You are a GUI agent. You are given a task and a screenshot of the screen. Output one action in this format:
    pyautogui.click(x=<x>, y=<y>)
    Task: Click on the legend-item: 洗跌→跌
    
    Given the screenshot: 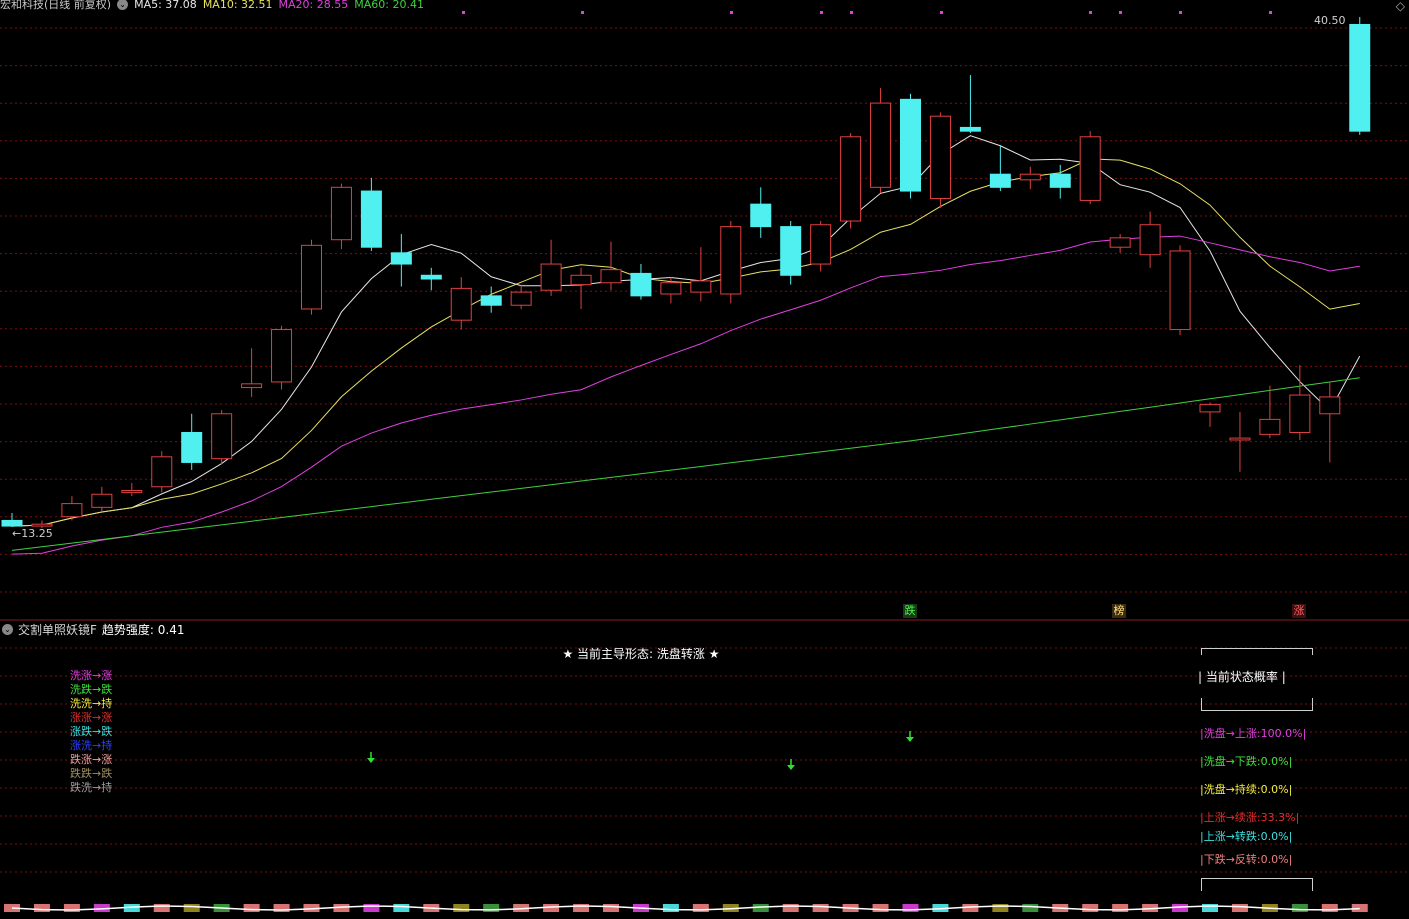 What is the action you would take?
    pyautogui.click(x=91, y=689)
    